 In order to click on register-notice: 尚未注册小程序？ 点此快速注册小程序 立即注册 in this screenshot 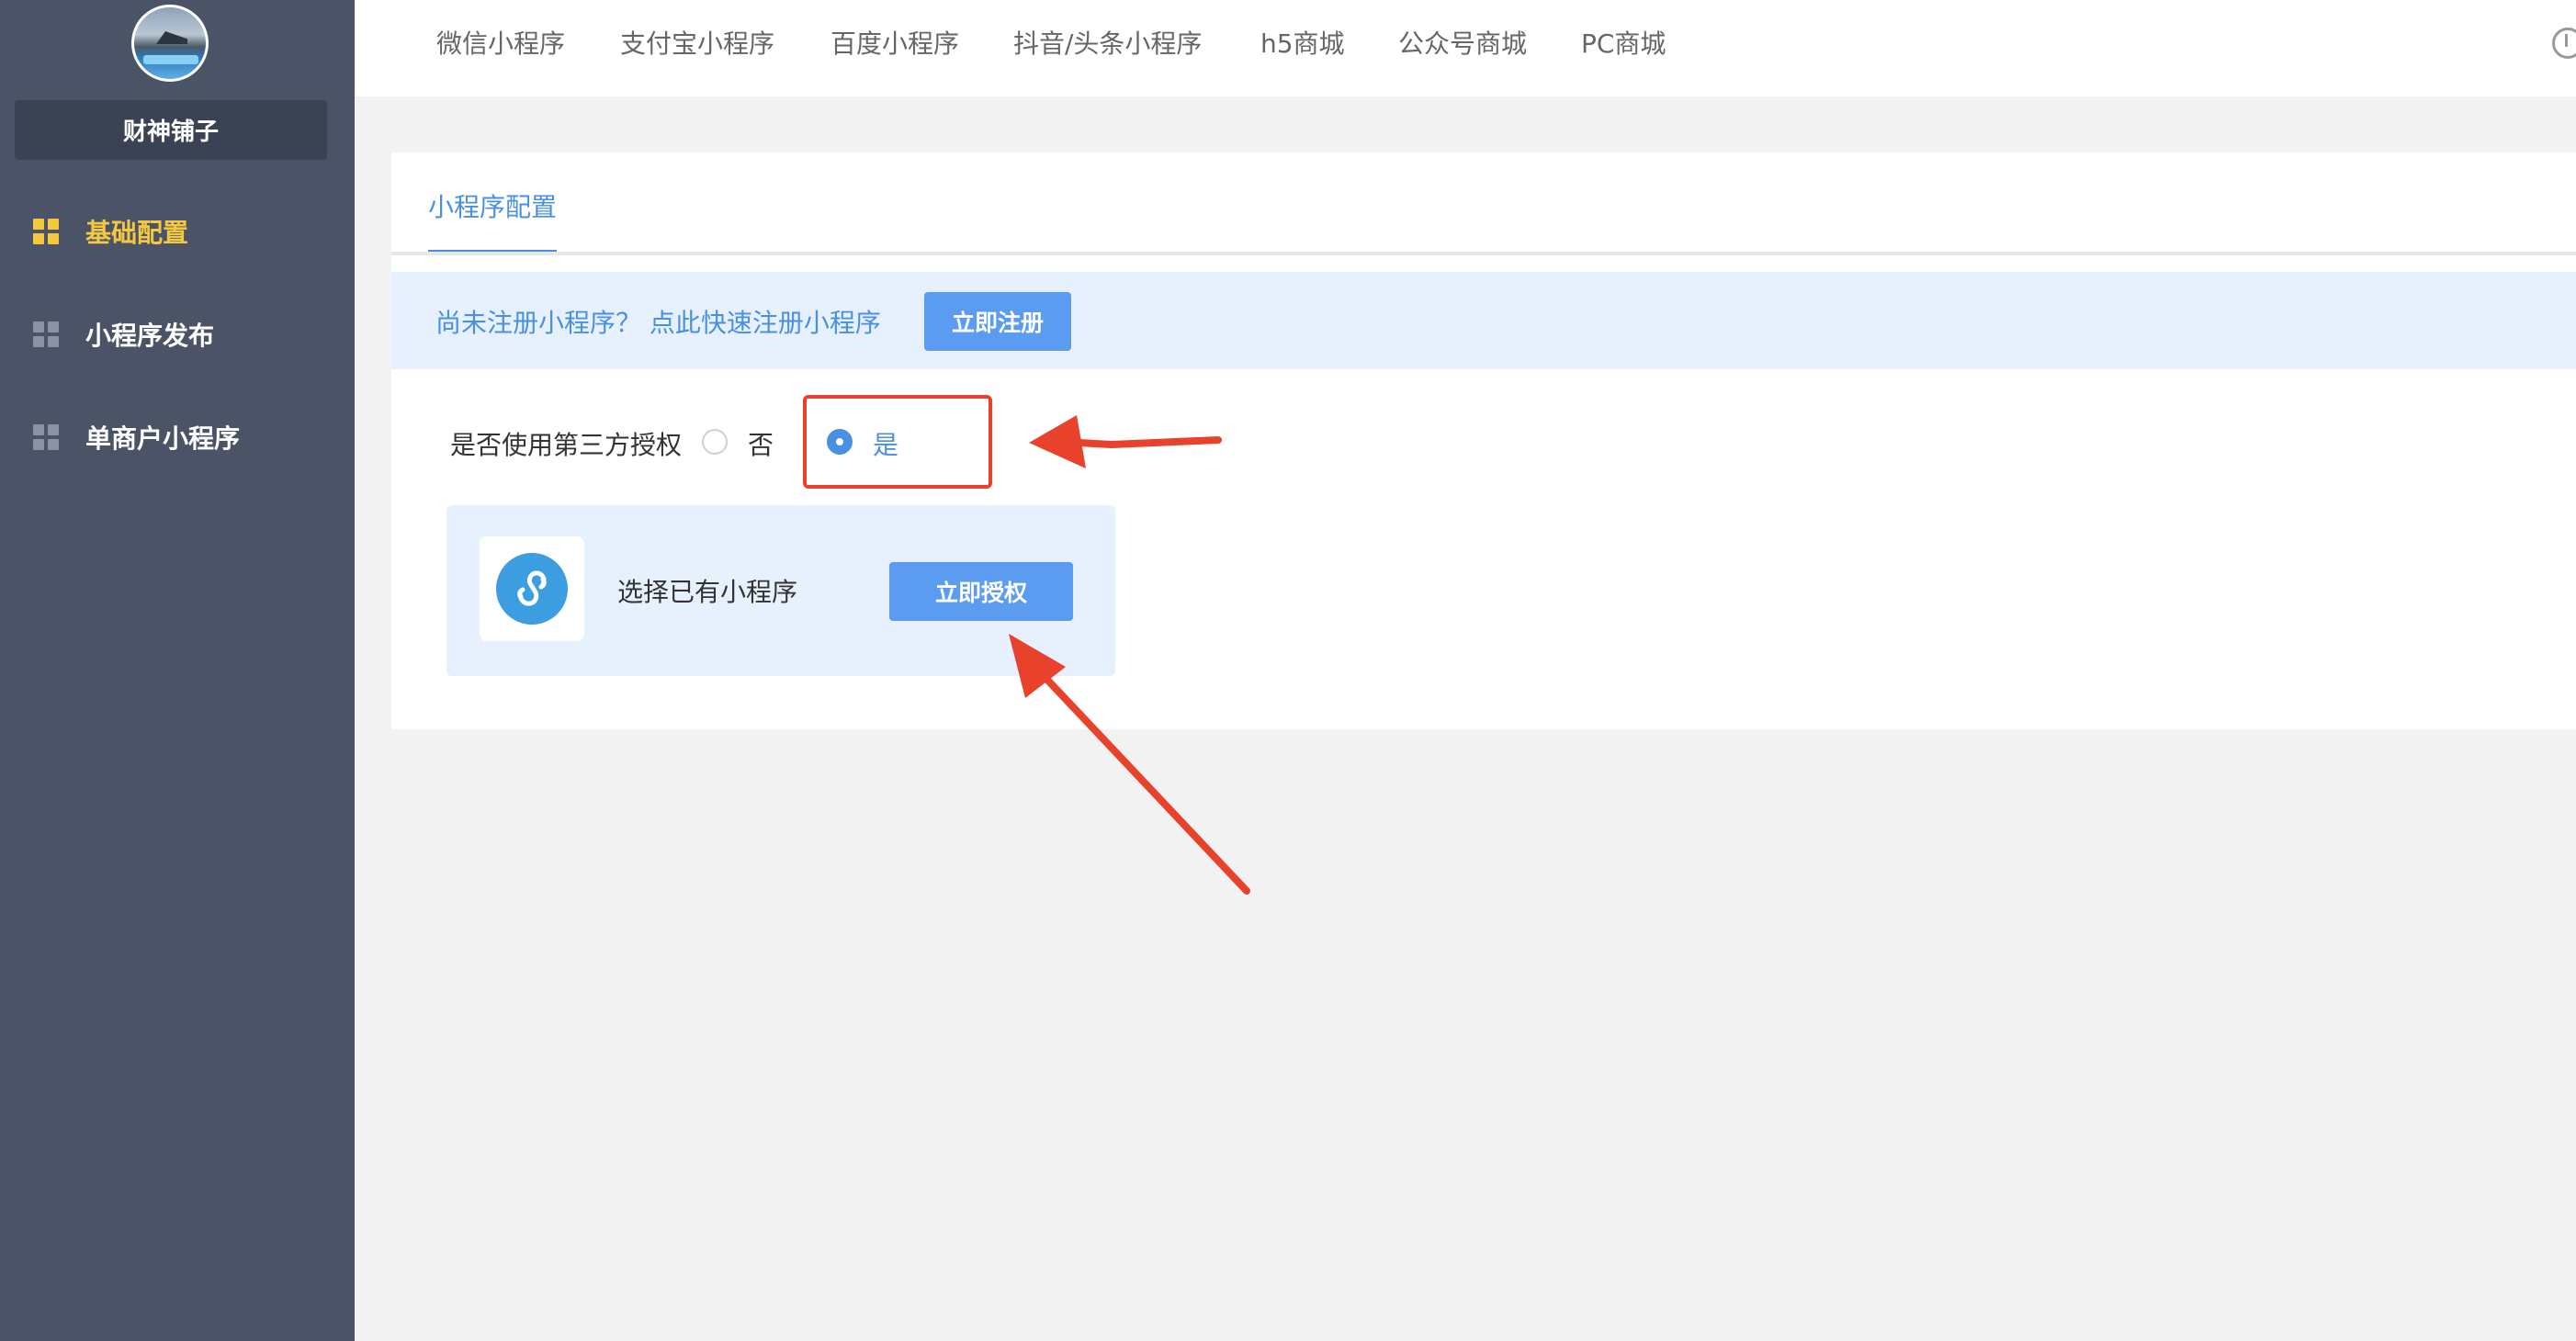, I will do `click(1483, 320)`.